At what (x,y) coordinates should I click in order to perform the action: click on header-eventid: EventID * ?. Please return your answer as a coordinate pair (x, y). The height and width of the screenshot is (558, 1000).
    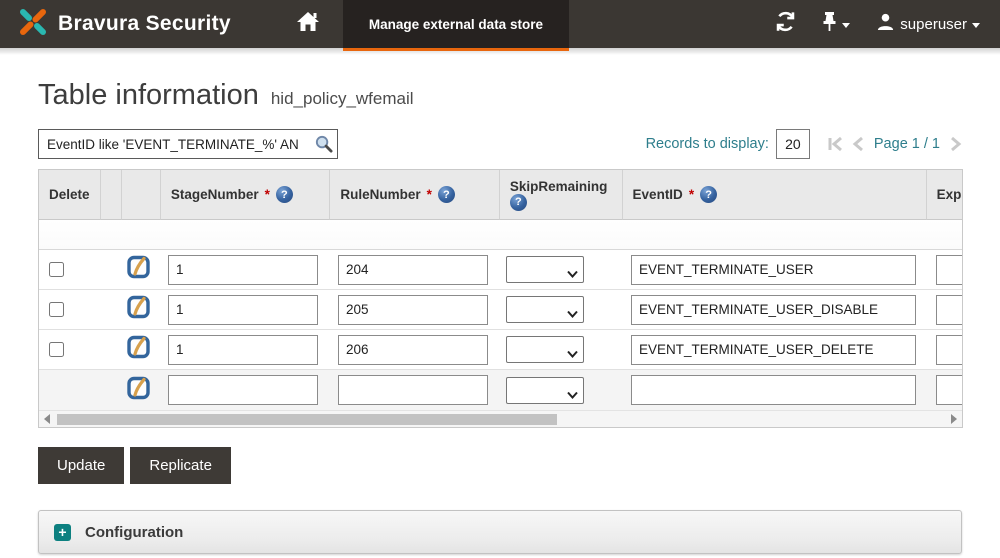
    Looking at the image, I should click on (774, 195).